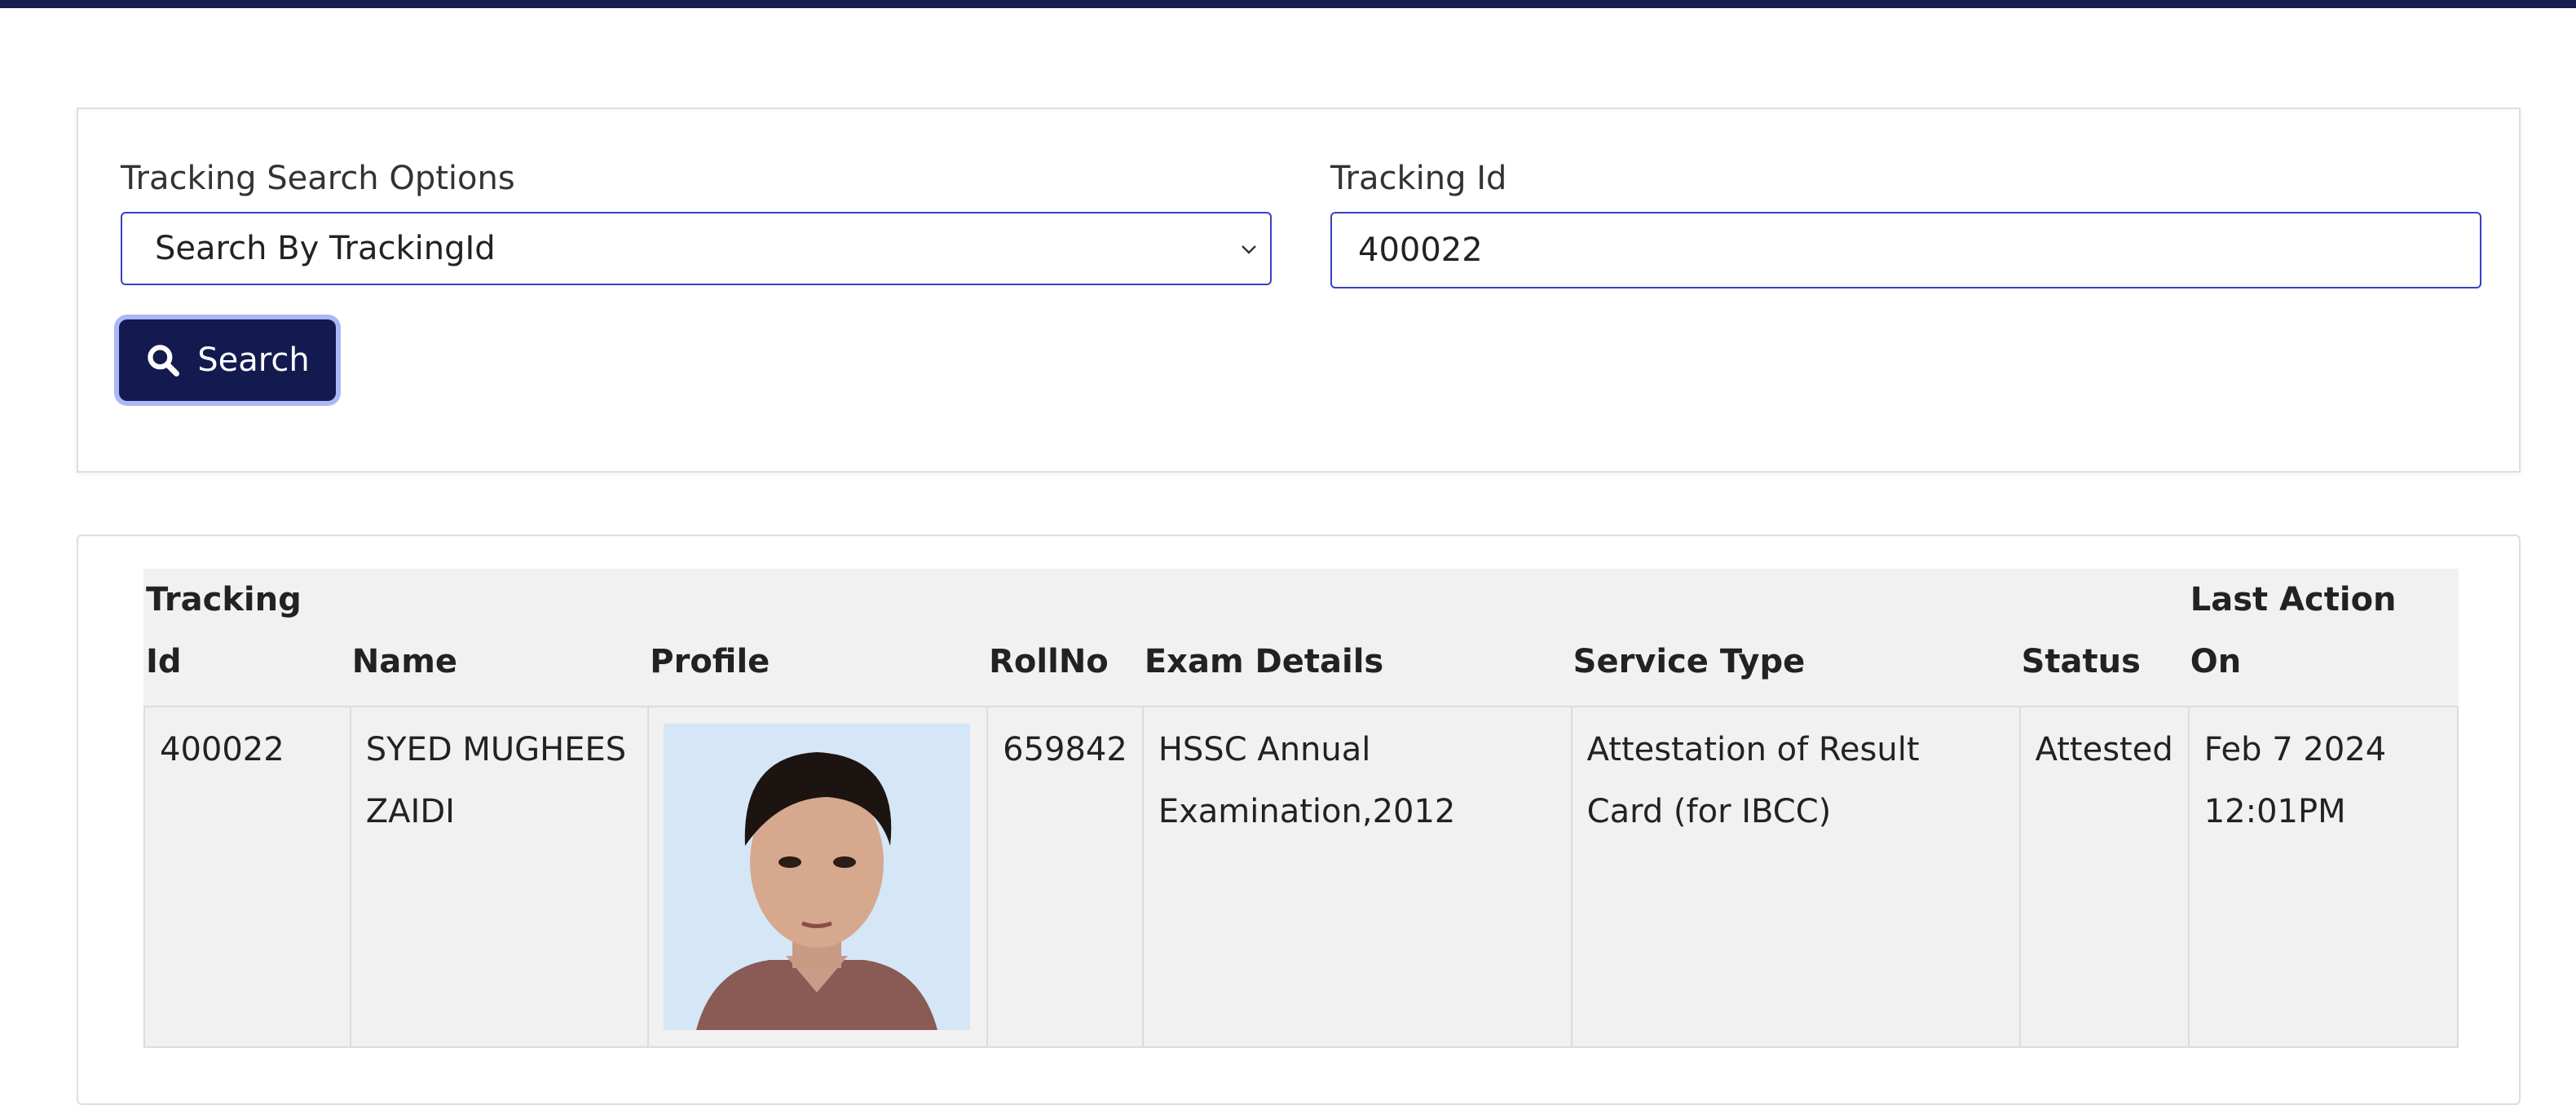 The image size is (2576, 1105). I want to click on chevron-down-icon, so click(1249, 249).